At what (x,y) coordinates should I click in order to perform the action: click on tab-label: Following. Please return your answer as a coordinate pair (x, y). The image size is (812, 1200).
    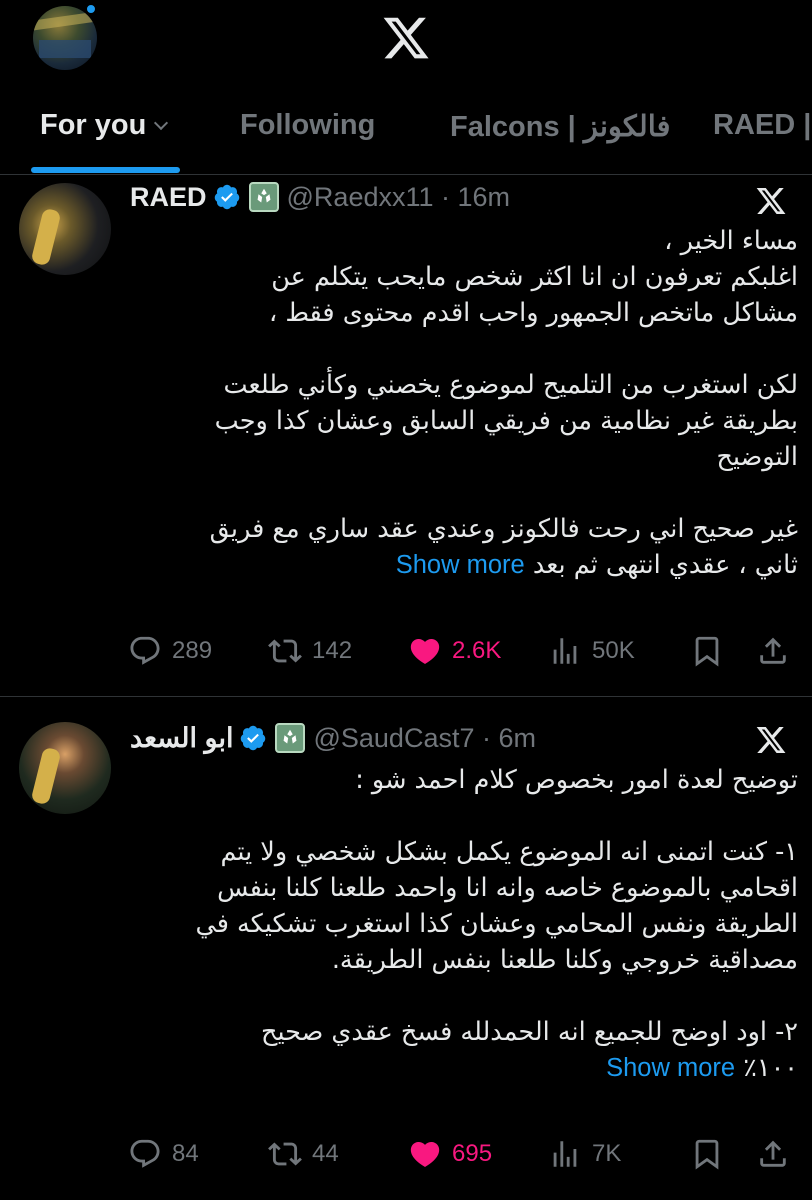
    Looking at the image, I should click on (308, 125).